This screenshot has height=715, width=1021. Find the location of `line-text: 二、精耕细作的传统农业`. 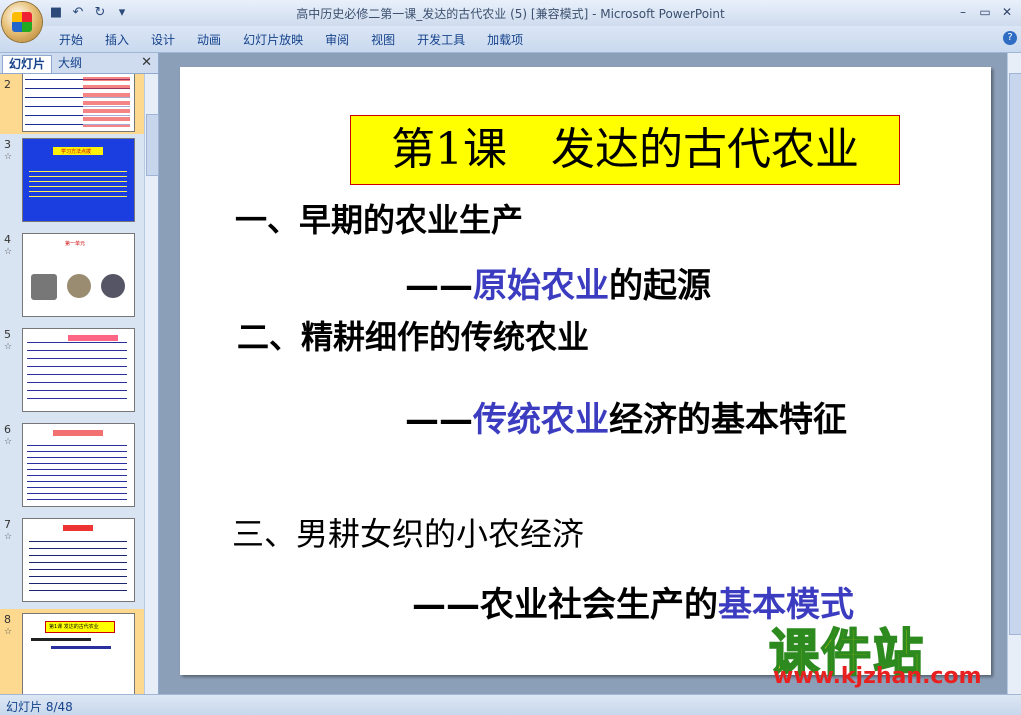

line-text: 二、精耕细作的传统农业 is located at coordinates (413, 337).